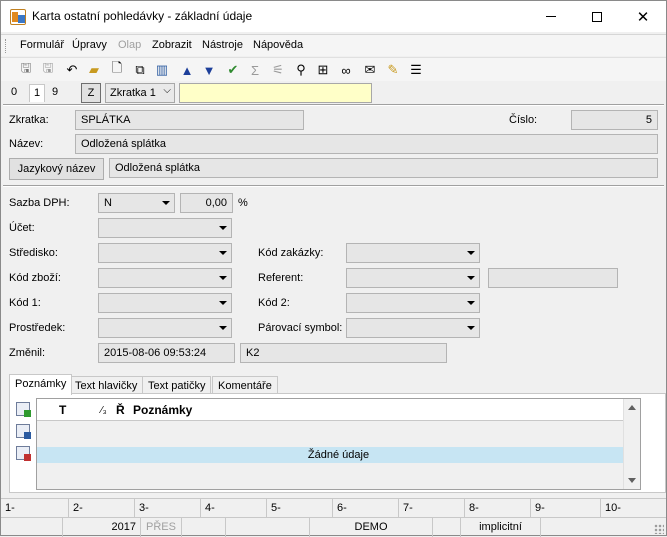 The height and width of the screenshot is (537, 667). Describe the element at coordinates (120, 410) in the screenshot. I see `col-r: Ř` at that location.